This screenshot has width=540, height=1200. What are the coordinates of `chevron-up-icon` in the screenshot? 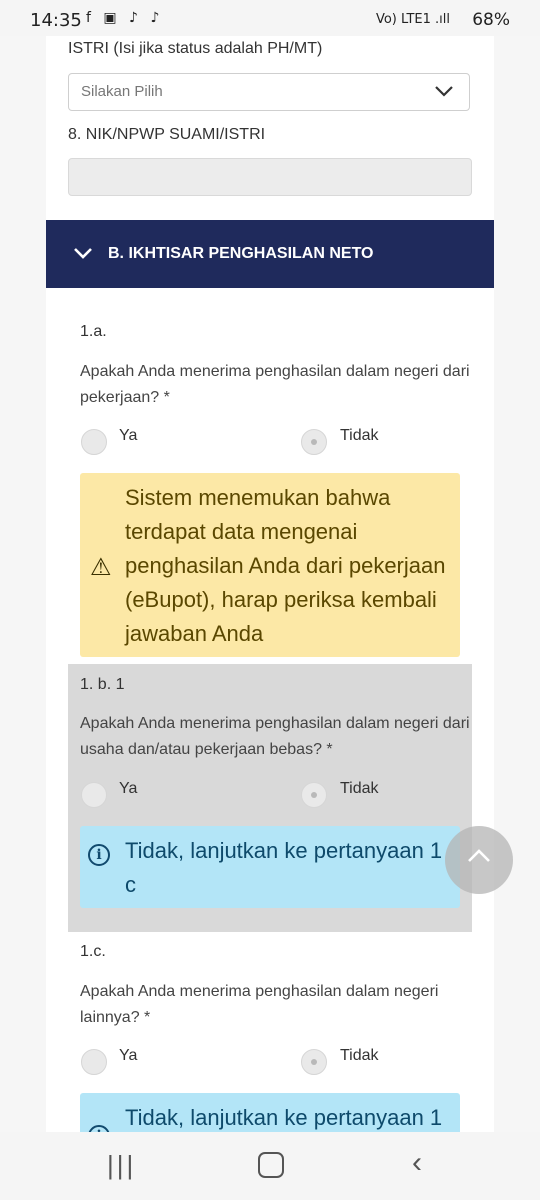 It's located at (479, 859).